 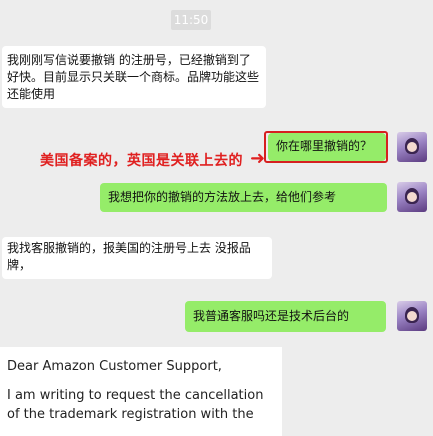 I want to click on email-greeting: Dear Amazon Customer Support,, so click(x=114, y=366).